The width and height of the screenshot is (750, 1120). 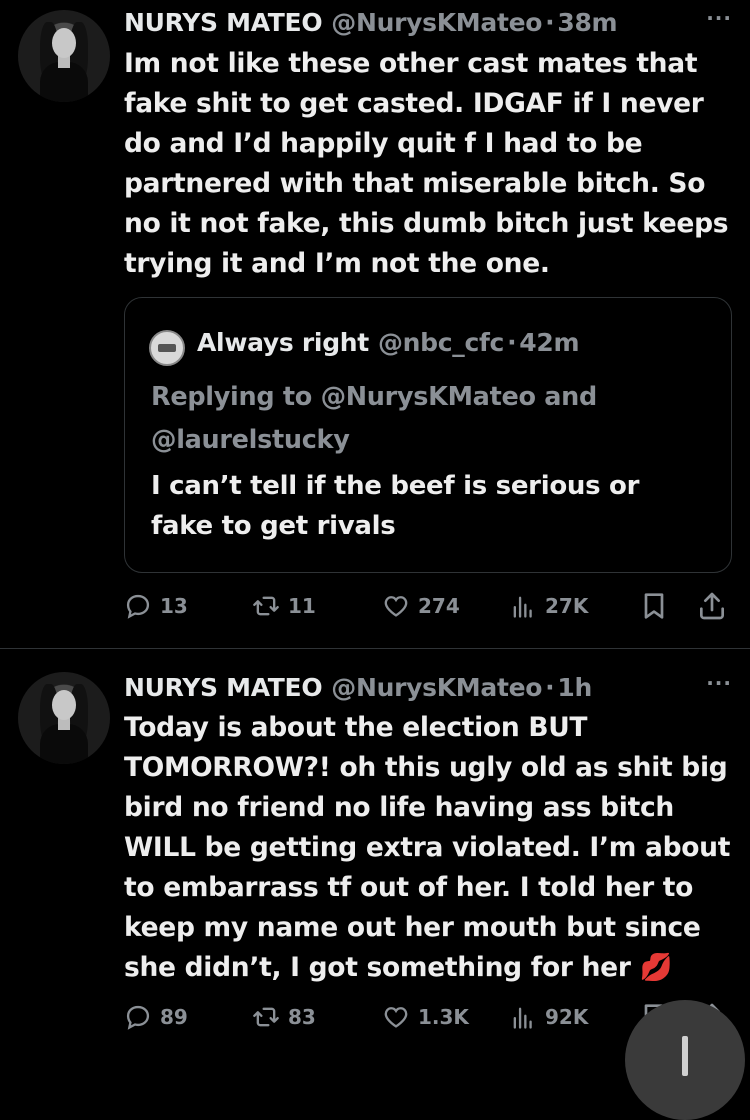 What do you see at coordinates (156, 1017) in the screenshot?
I see `reply-button: 89` at bounding box center [156, 1017].